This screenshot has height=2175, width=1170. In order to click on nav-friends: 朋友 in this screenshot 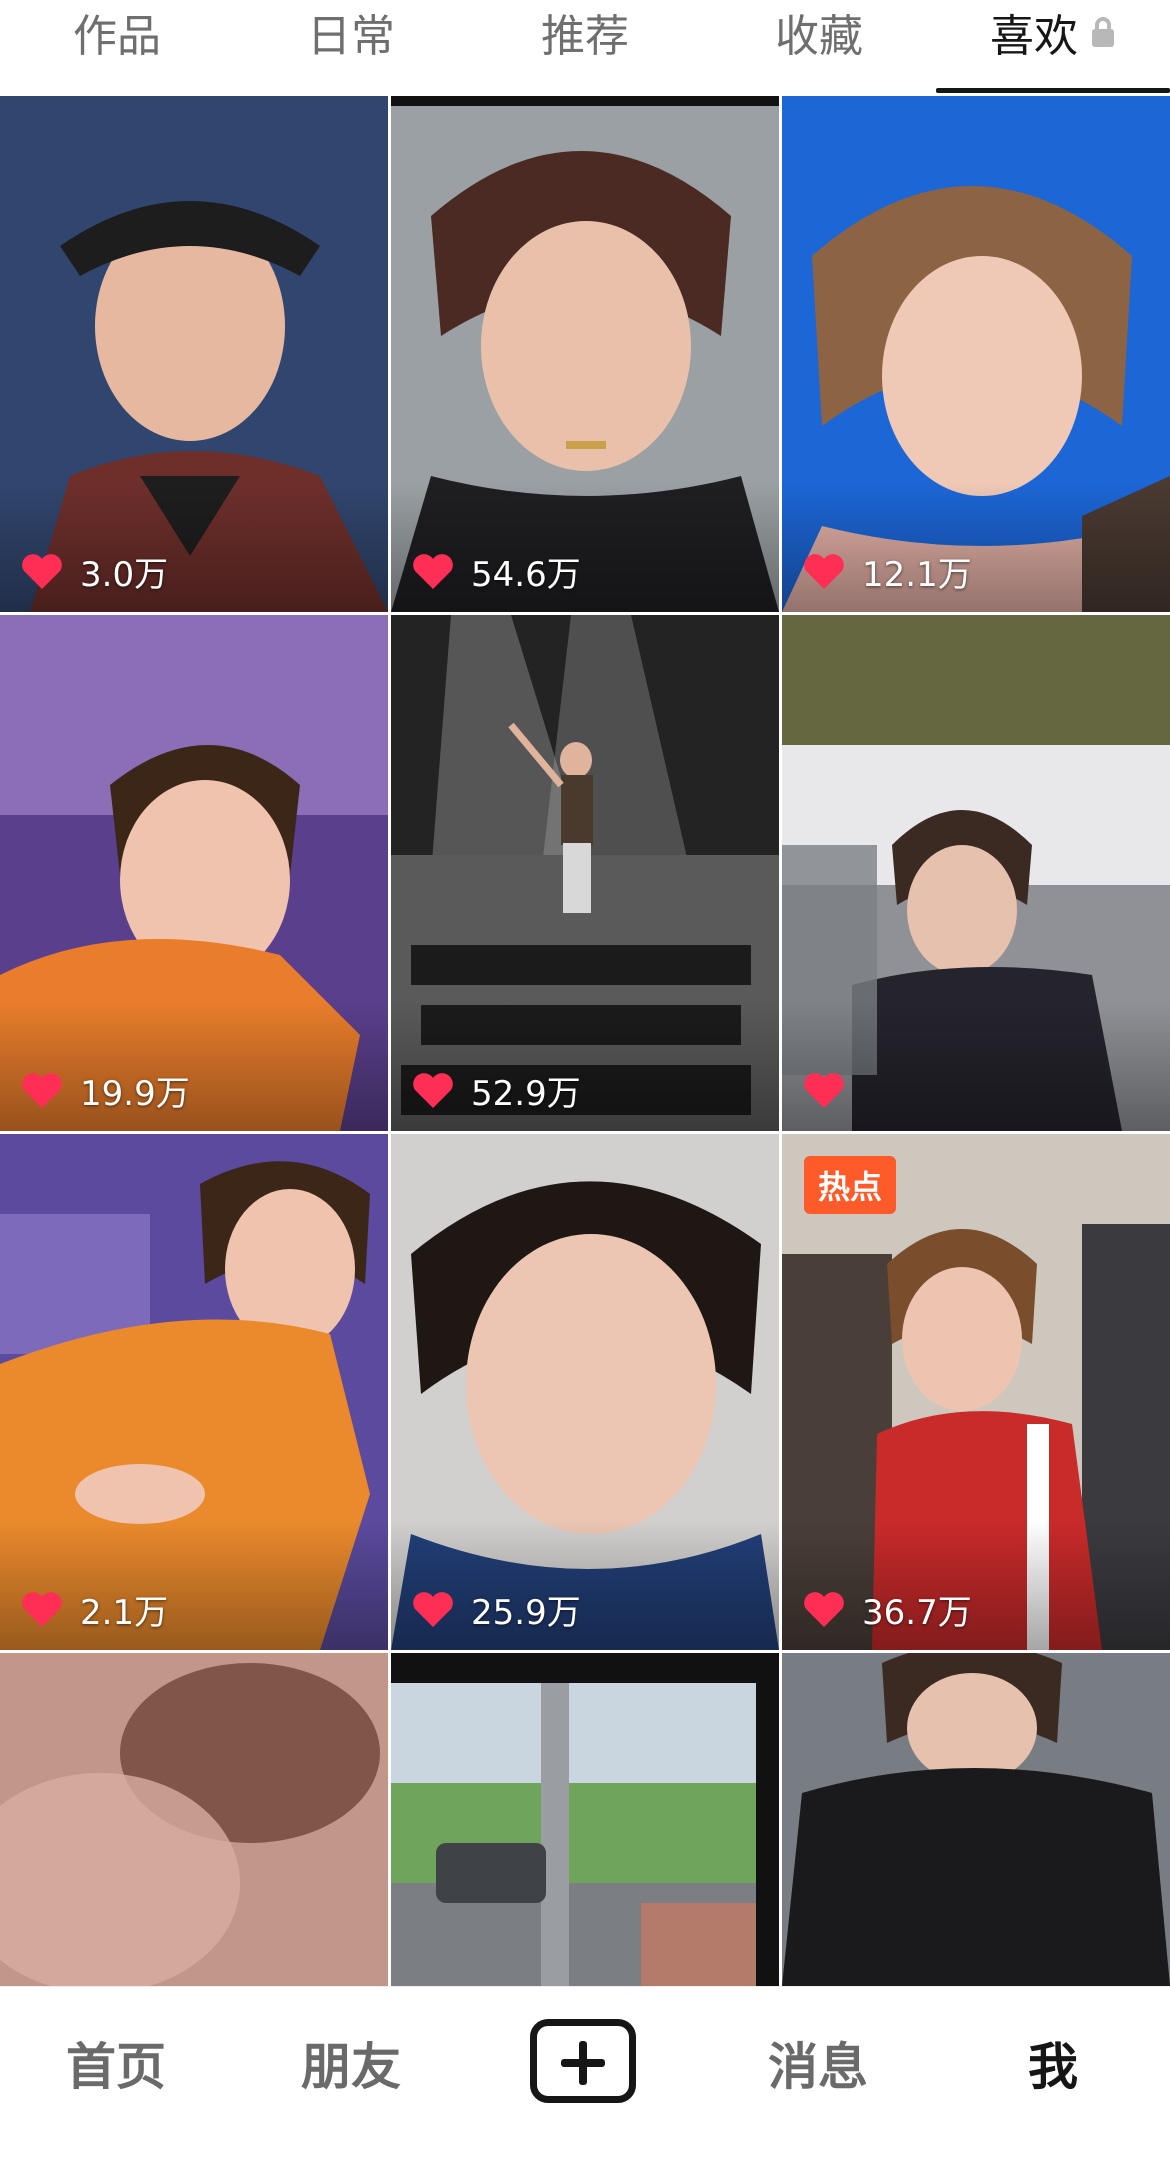, I will do `click(351, 2067)`.